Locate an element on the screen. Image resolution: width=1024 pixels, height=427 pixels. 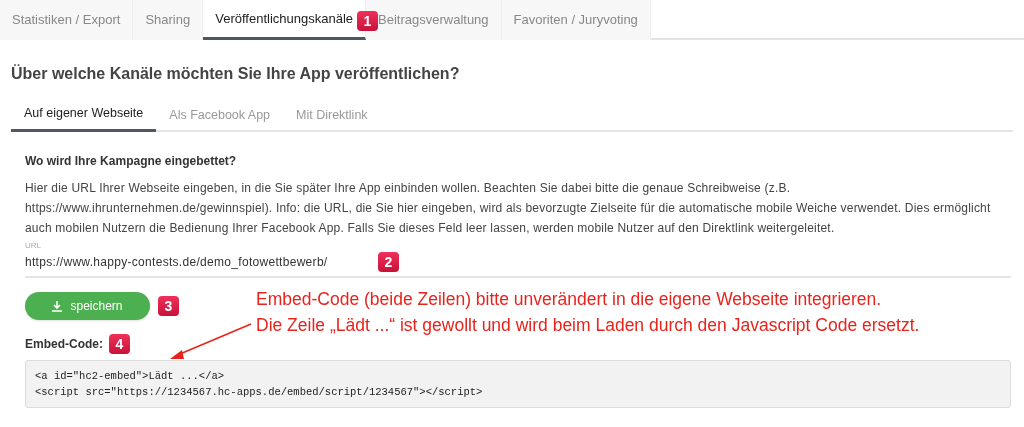
tab: Statistiken / Export is located at coordinates (67, 20).